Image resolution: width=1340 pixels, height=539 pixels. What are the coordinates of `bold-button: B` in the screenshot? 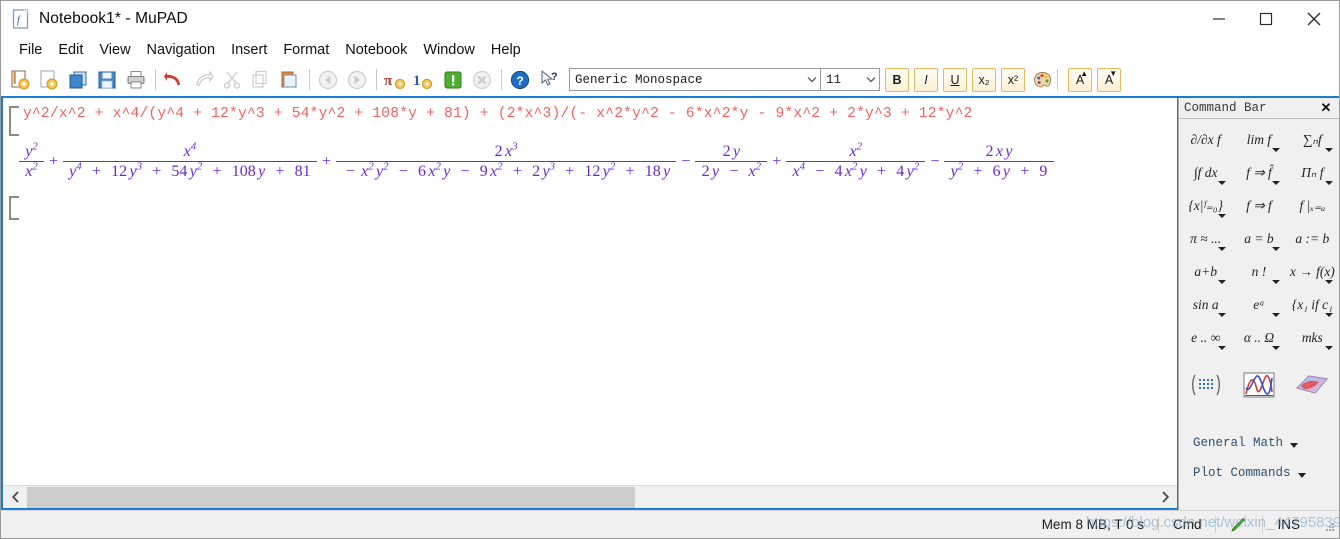 It's located at (897, 79).